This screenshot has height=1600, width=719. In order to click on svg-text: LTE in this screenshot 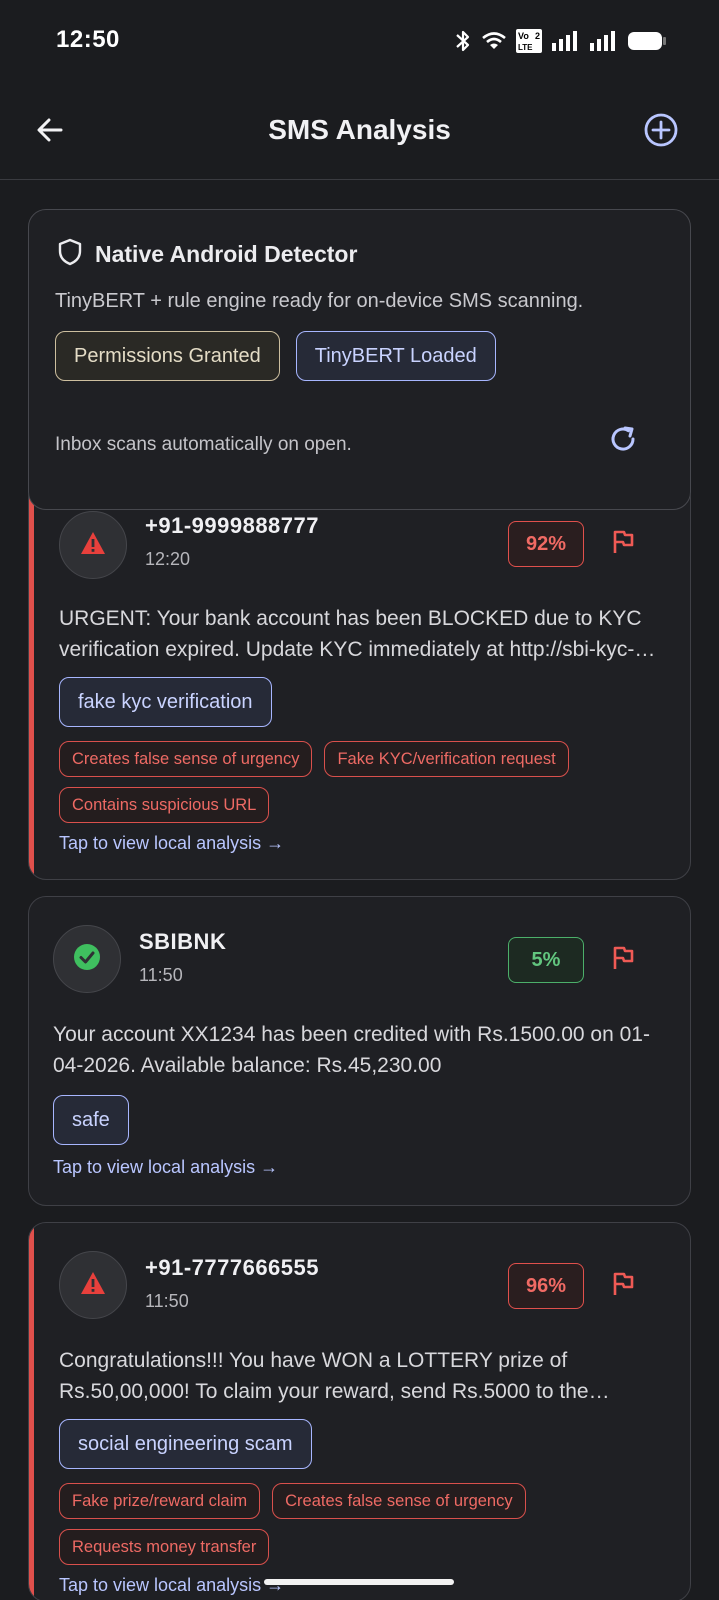, I will do `click(525, 47)`.